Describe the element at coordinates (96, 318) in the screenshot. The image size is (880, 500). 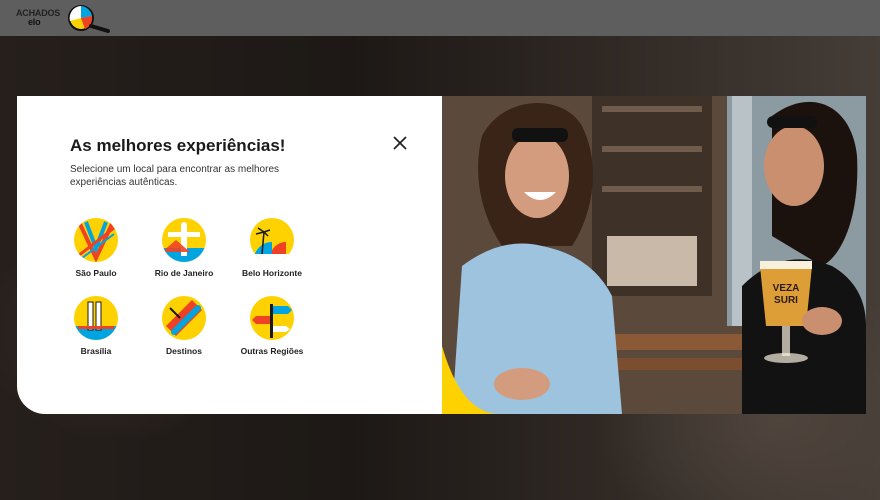
I see `brasilia-icon` at that location.